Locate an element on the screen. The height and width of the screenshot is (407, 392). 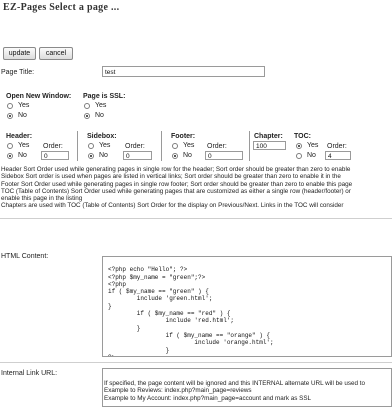
page-title-input: test is located at coordinates (183, 71).